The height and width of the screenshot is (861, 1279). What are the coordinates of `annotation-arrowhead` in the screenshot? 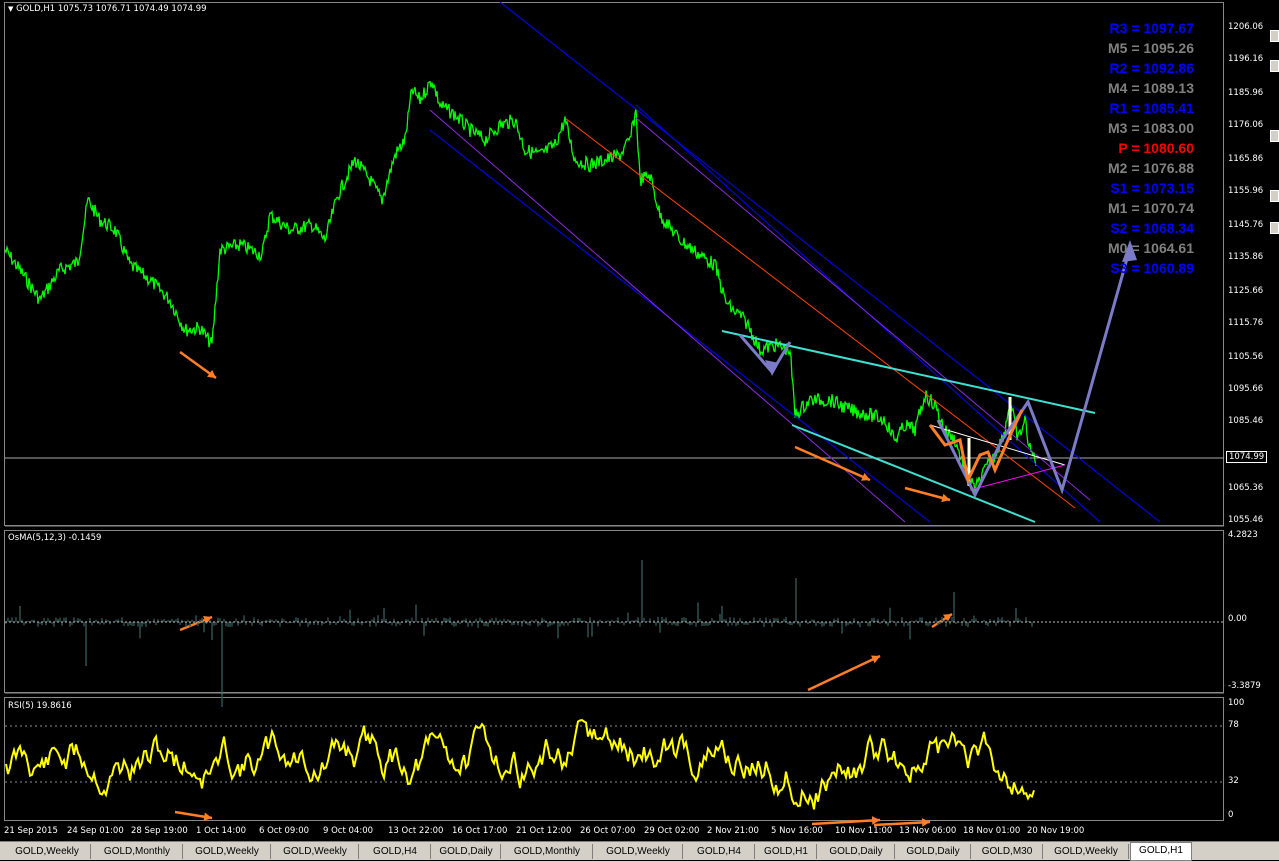 It's located at (875, 820).